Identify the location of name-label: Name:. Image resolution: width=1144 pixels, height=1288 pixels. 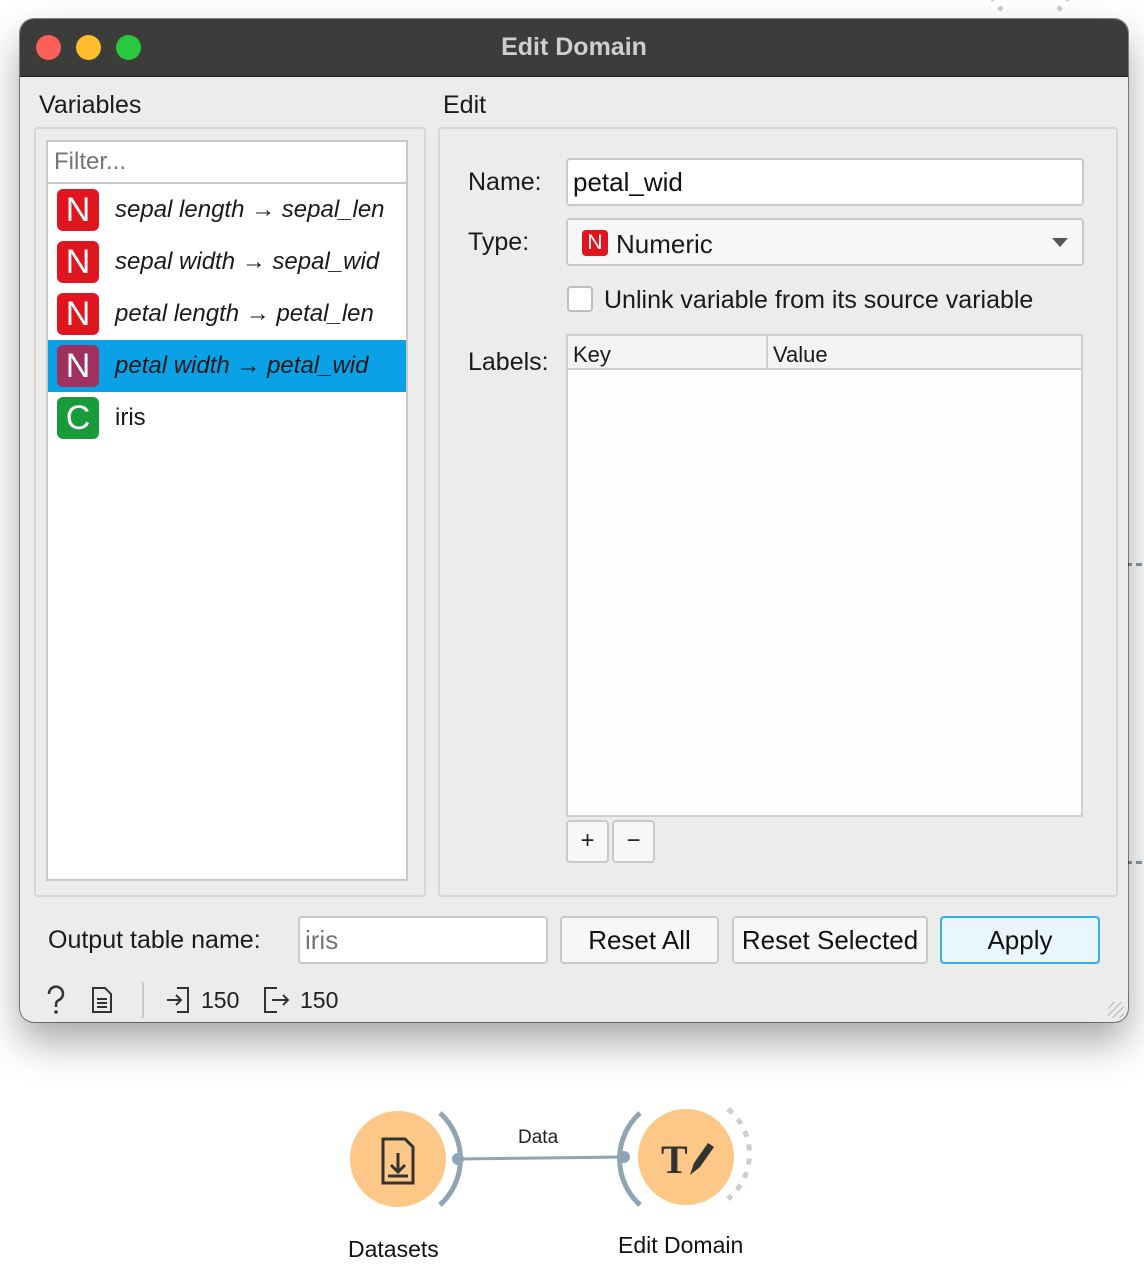
(505, 182).